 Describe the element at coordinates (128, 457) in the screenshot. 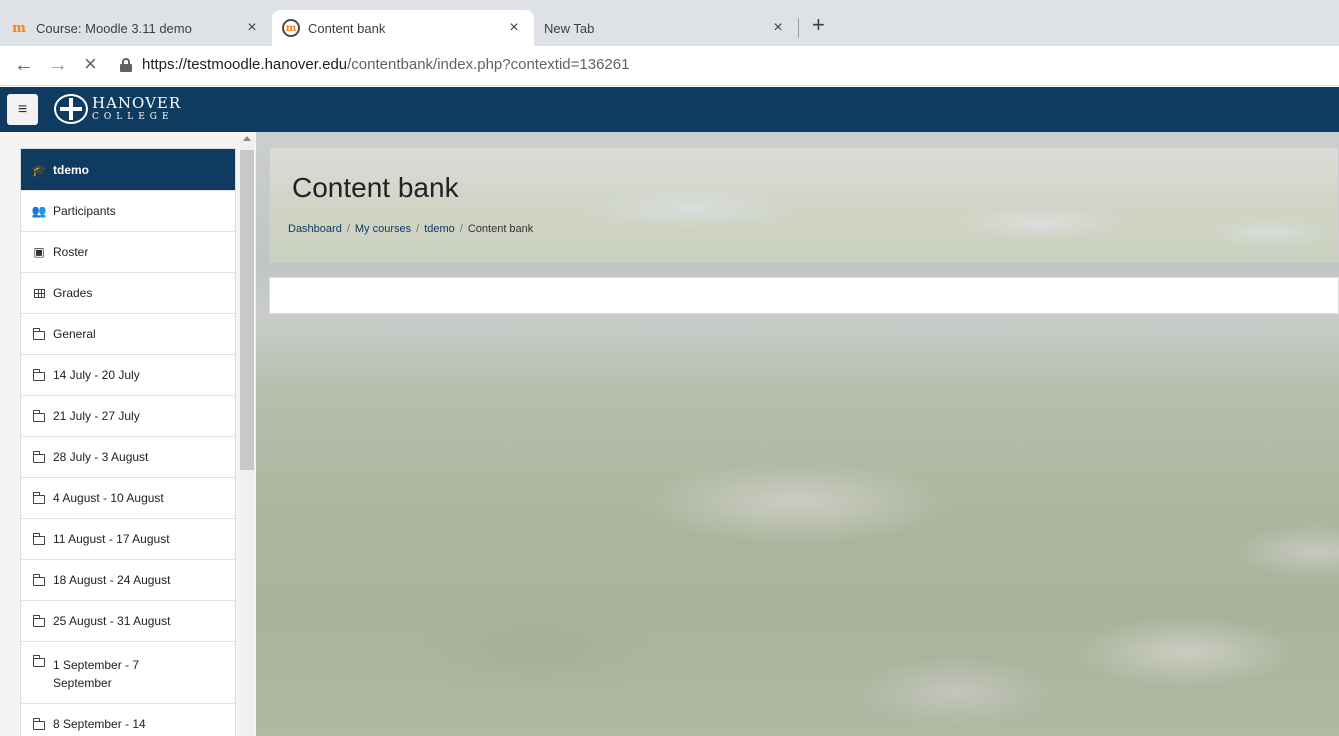

I see `drawer-item-section: 28 July - 3 August` at that location.